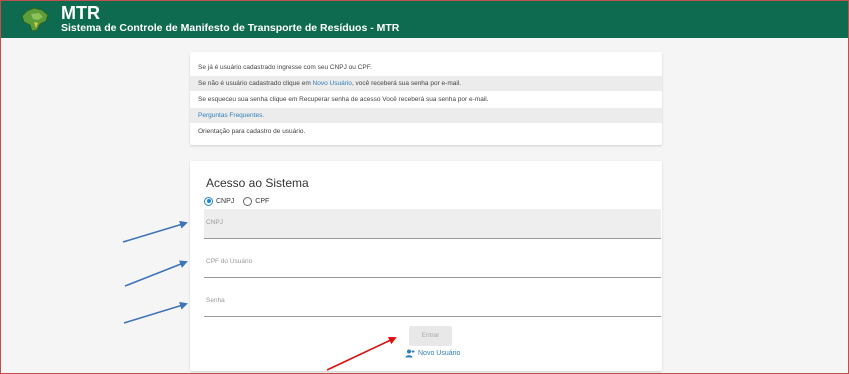 The height and width of the screenshot is (374, 849). What do you see at coordinates (155, 312) in the screenshot?
I see `annotation-arrow-password` at bounding box center [155, 312].